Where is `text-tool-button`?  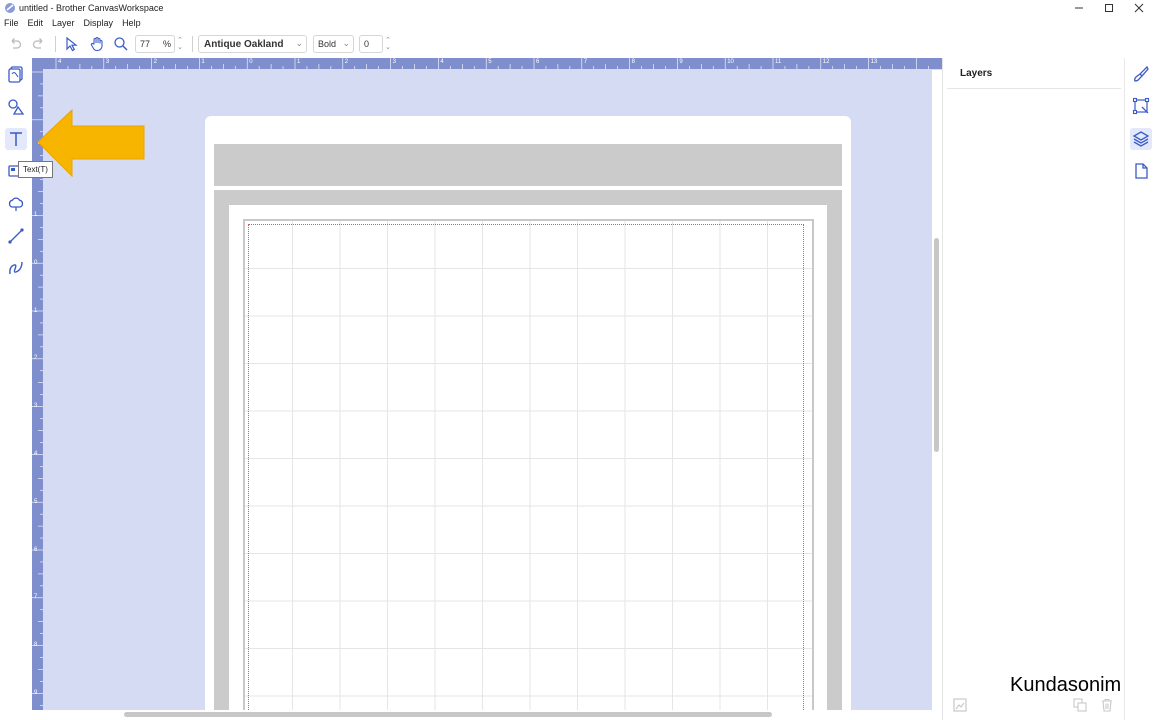 text-tool-button is located at coordinates (16, 139).